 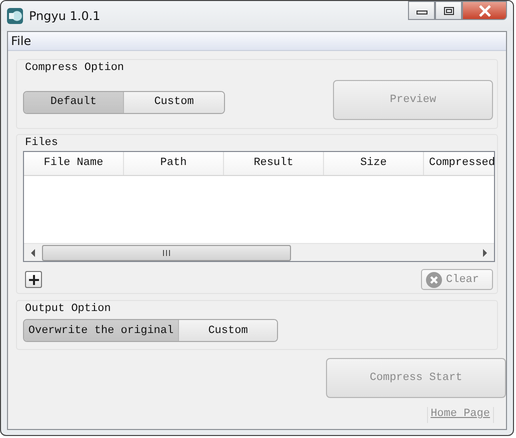 I want to click on add-button, so click(x=33, y=279).